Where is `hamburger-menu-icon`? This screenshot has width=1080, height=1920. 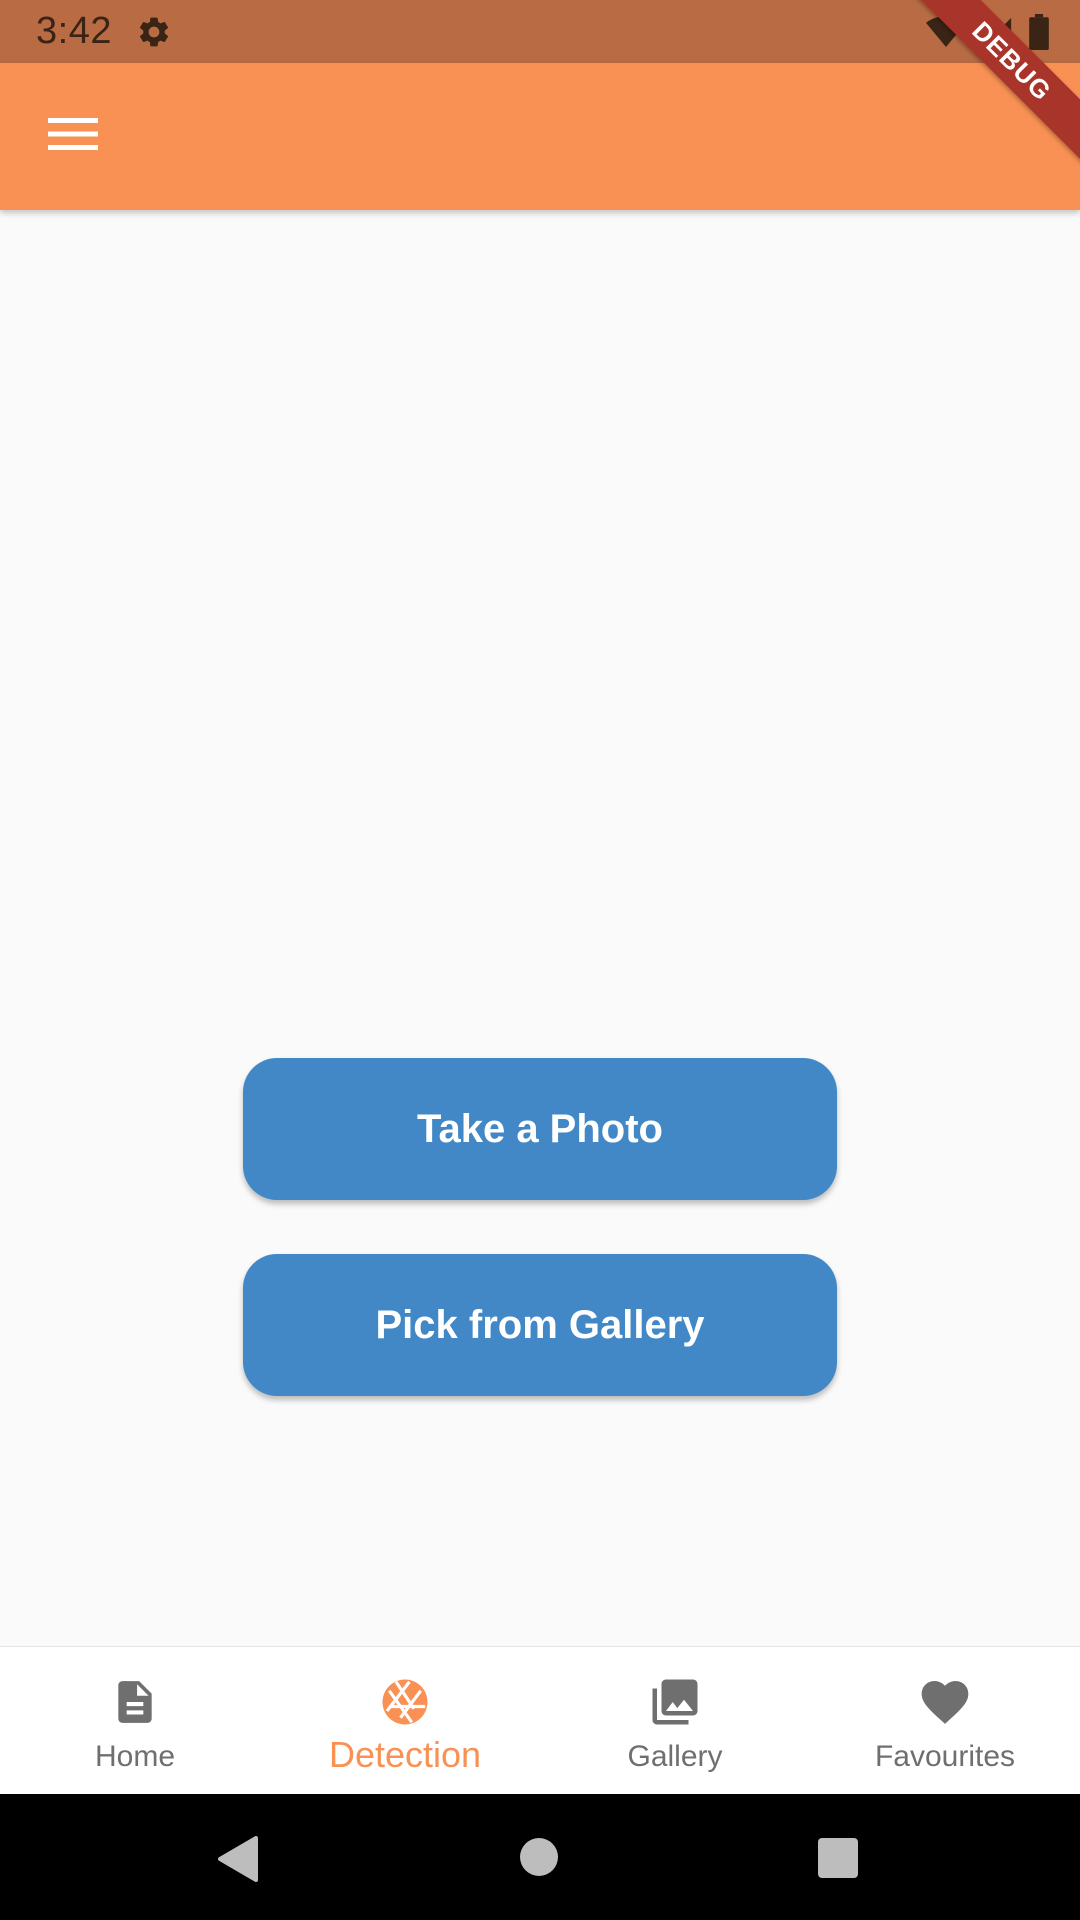
hamburger-menu-icon is located at coordinates (73, 136).